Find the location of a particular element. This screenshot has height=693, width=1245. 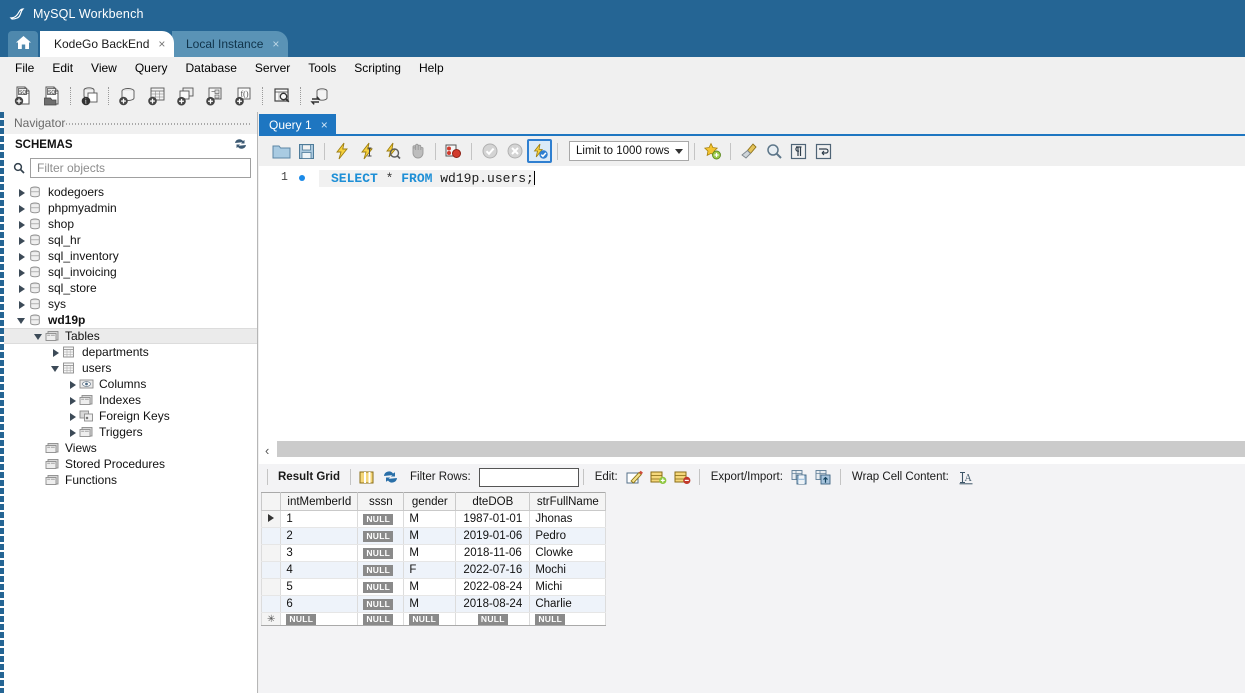

filter-objects-box is located at coordinates (132, 168).